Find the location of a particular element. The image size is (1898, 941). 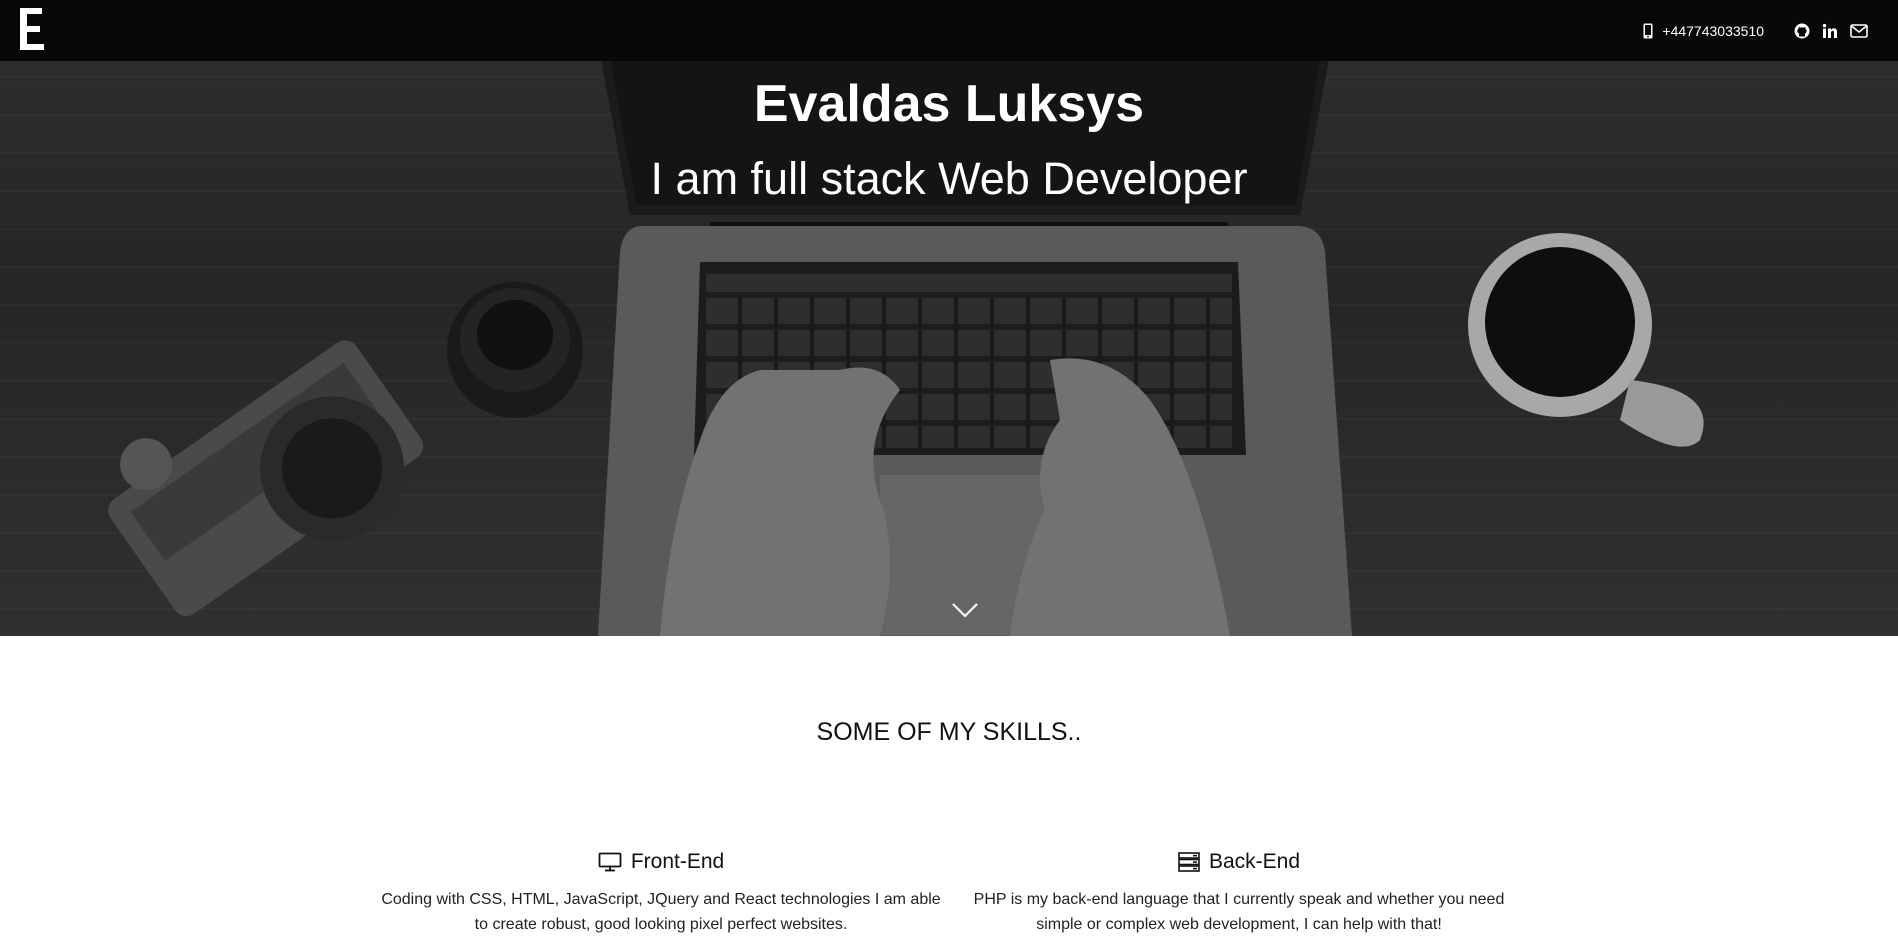

skill-front-end-heading: Front-End is located at coordinates (661, 862).